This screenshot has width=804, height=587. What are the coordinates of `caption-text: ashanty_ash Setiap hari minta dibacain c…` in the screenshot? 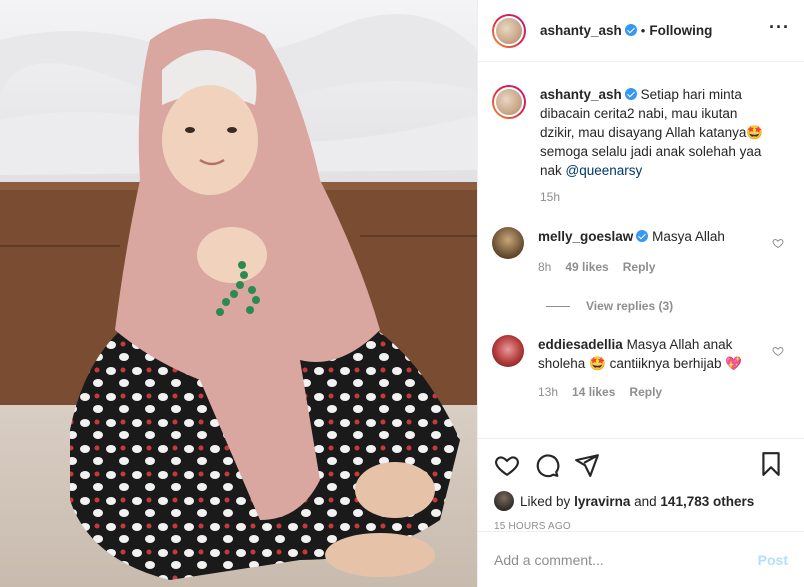 It's located at (654, 146).